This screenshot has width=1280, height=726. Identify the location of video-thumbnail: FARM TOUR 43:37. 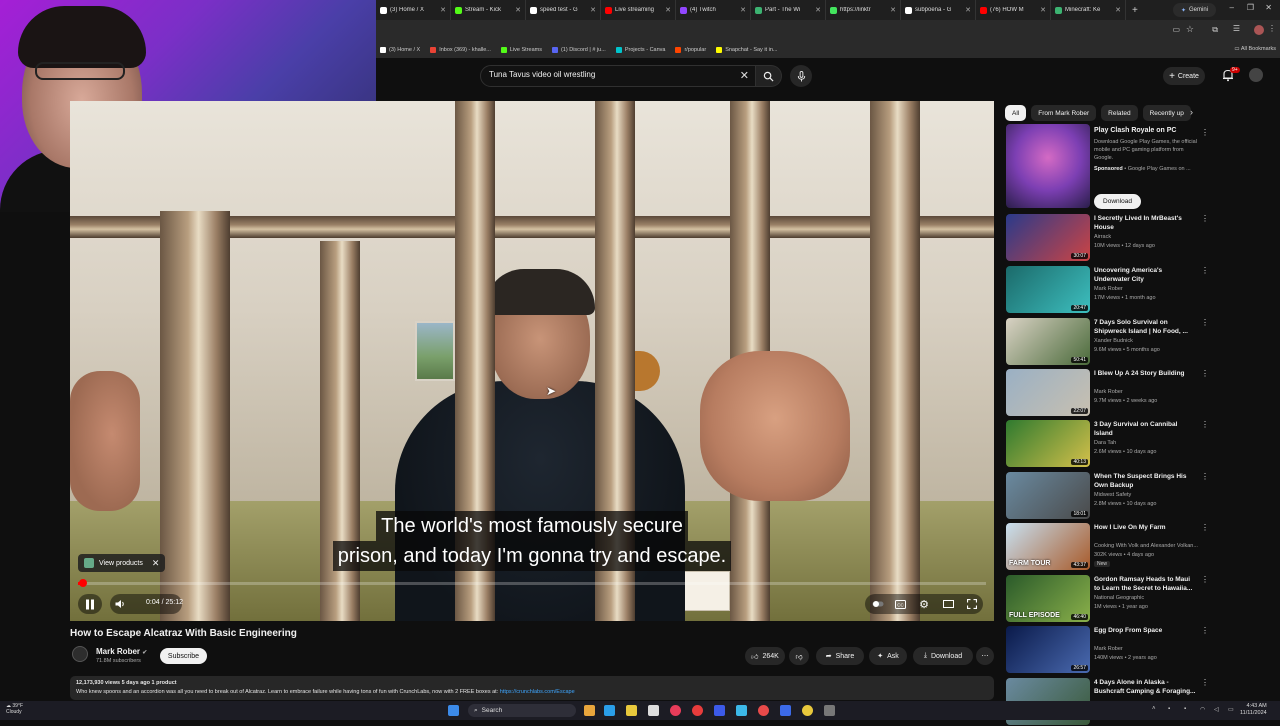
(1048, 546).